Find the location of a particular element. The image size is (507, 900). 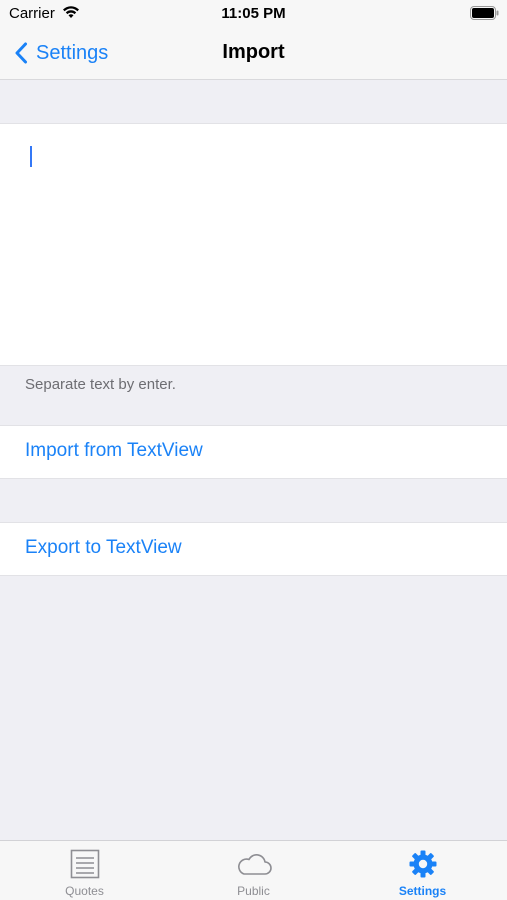

cloud-icon is located at coordinates (254, 864).